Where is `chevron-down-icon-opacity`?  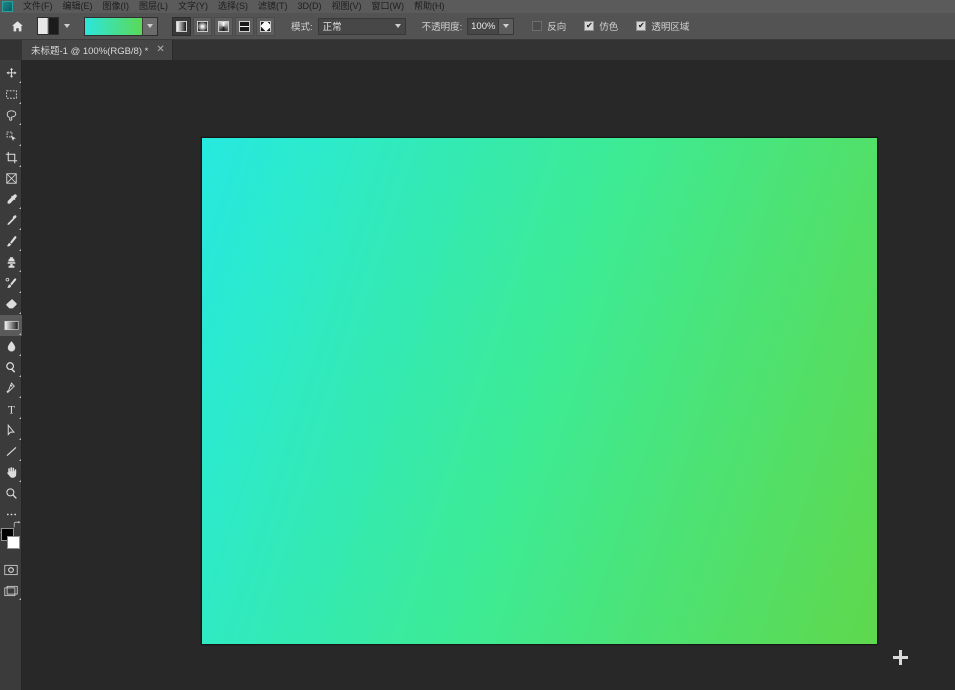 chevron-down-icon-opacity is located at coordinates (506, 26).